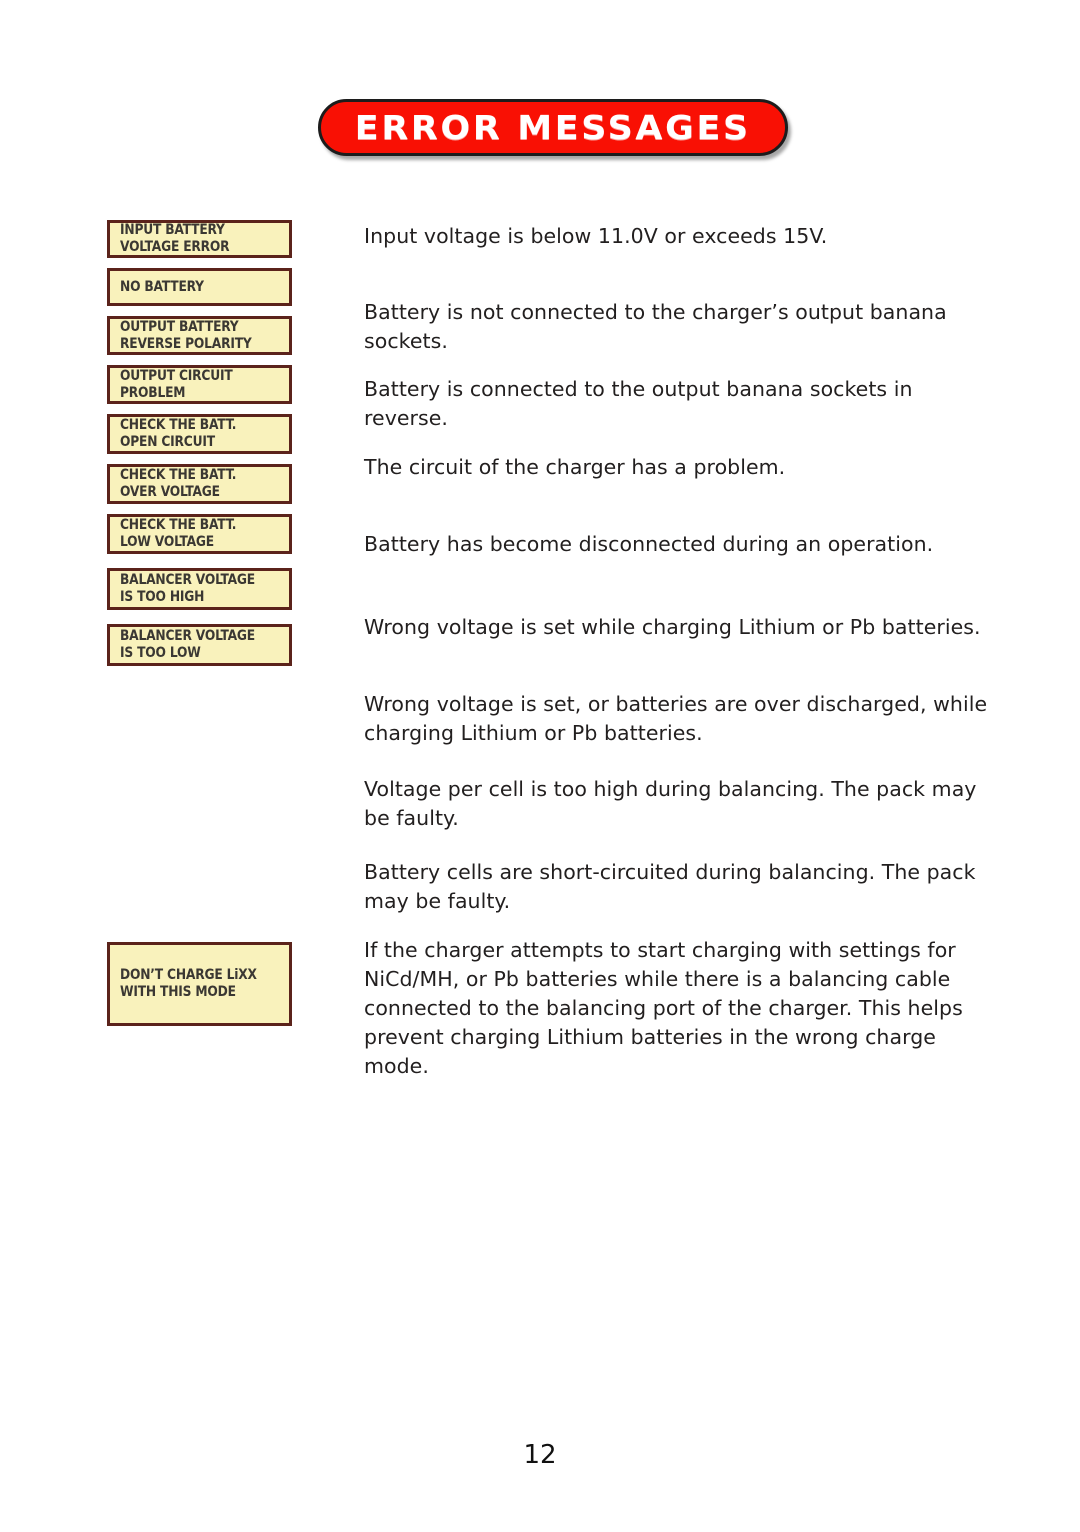  I want to click on error-code-box: INPUT BATTERY VOLTAGE ERROR, so click(199, 239).